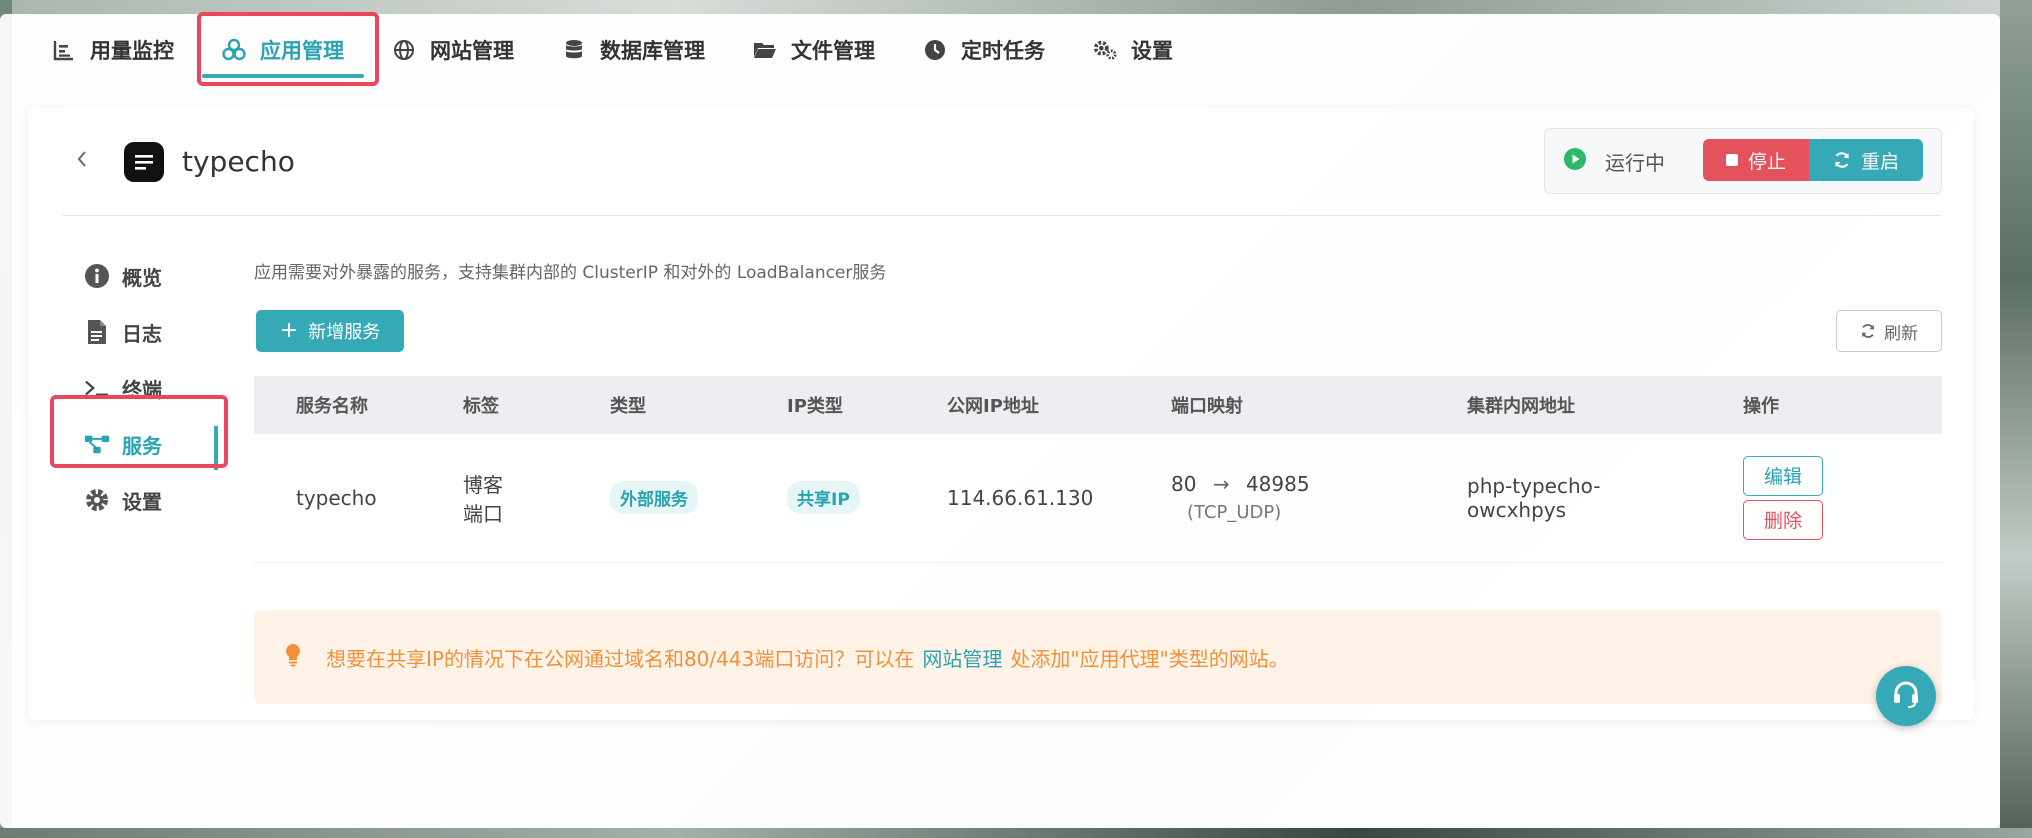 The height and width of the screenshot is (838, 2032). I want to click on stop-button: 停止, so click(1756, 160).